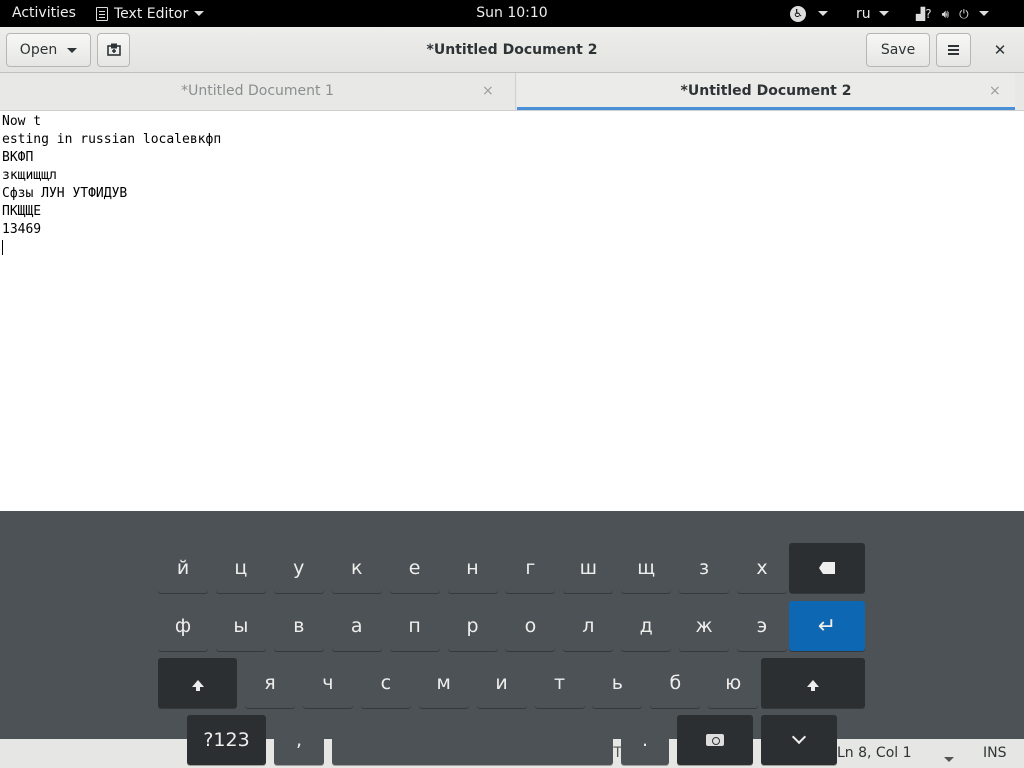 The width and height of the screenshot is (1024, 768). I want to click on key-r2-5: р, so click(472, 626).